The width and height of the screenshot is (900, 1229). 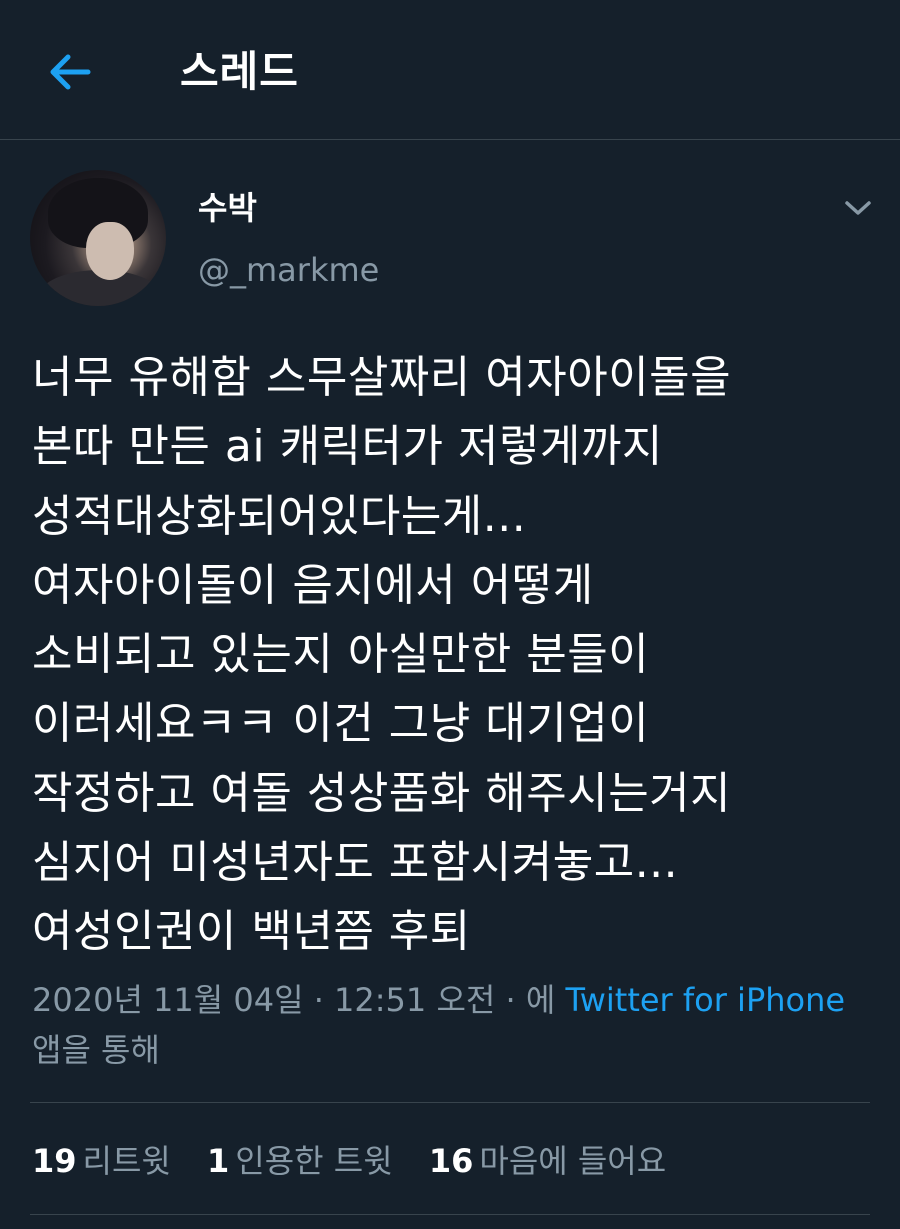 I want to click on quotes-stat: 1 인용한 트윗, so click(x=300, y=1161).